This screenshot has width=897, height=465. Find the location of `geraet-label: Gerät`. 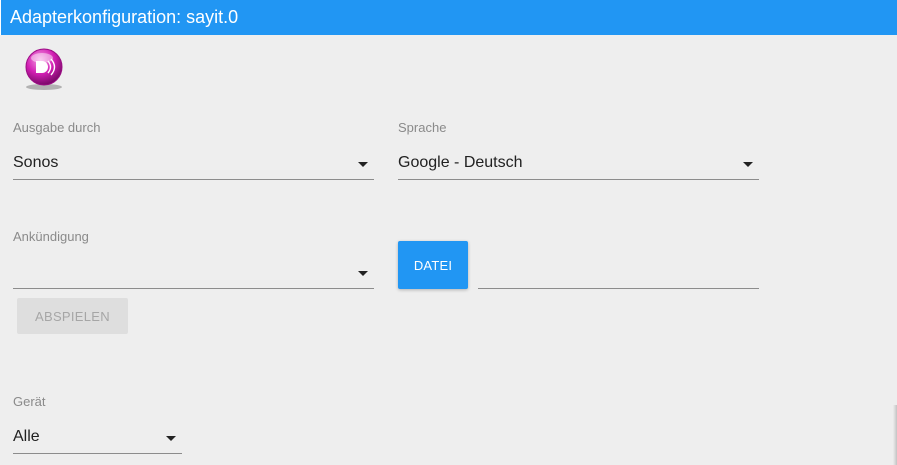

geraet-label: Gerät is located at coordinates (29, 401).